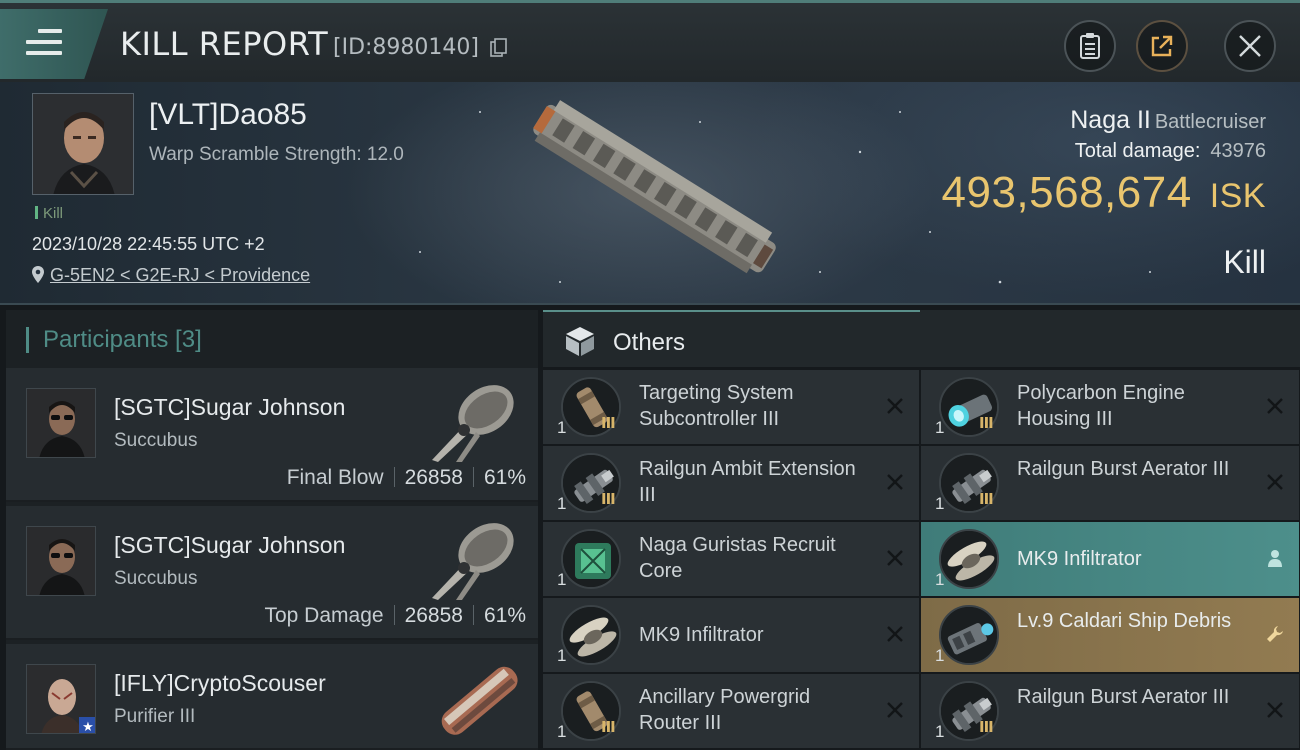 This screenshot has width=1300, height=750. Describe the element at coordinates (499, 48) in the screenshot. I see `copy-icon` at that location.